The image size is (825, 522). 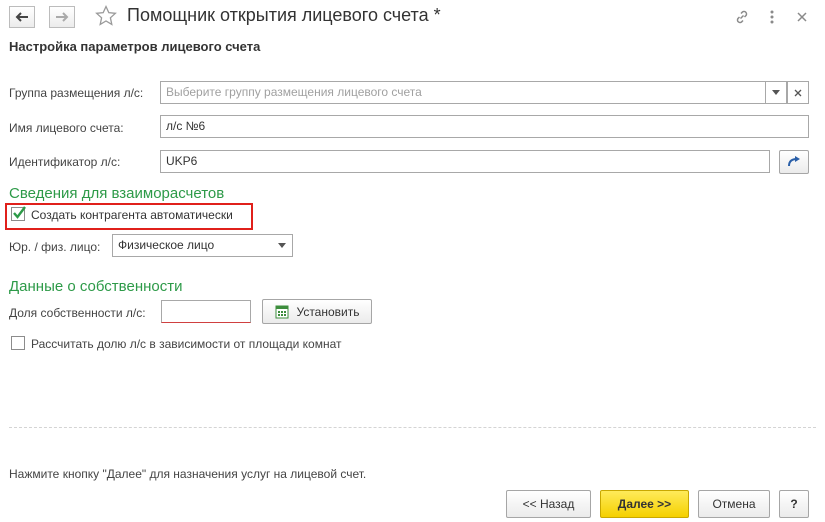 I want to click on arrow-left-icon, so click(x=21, y=17).